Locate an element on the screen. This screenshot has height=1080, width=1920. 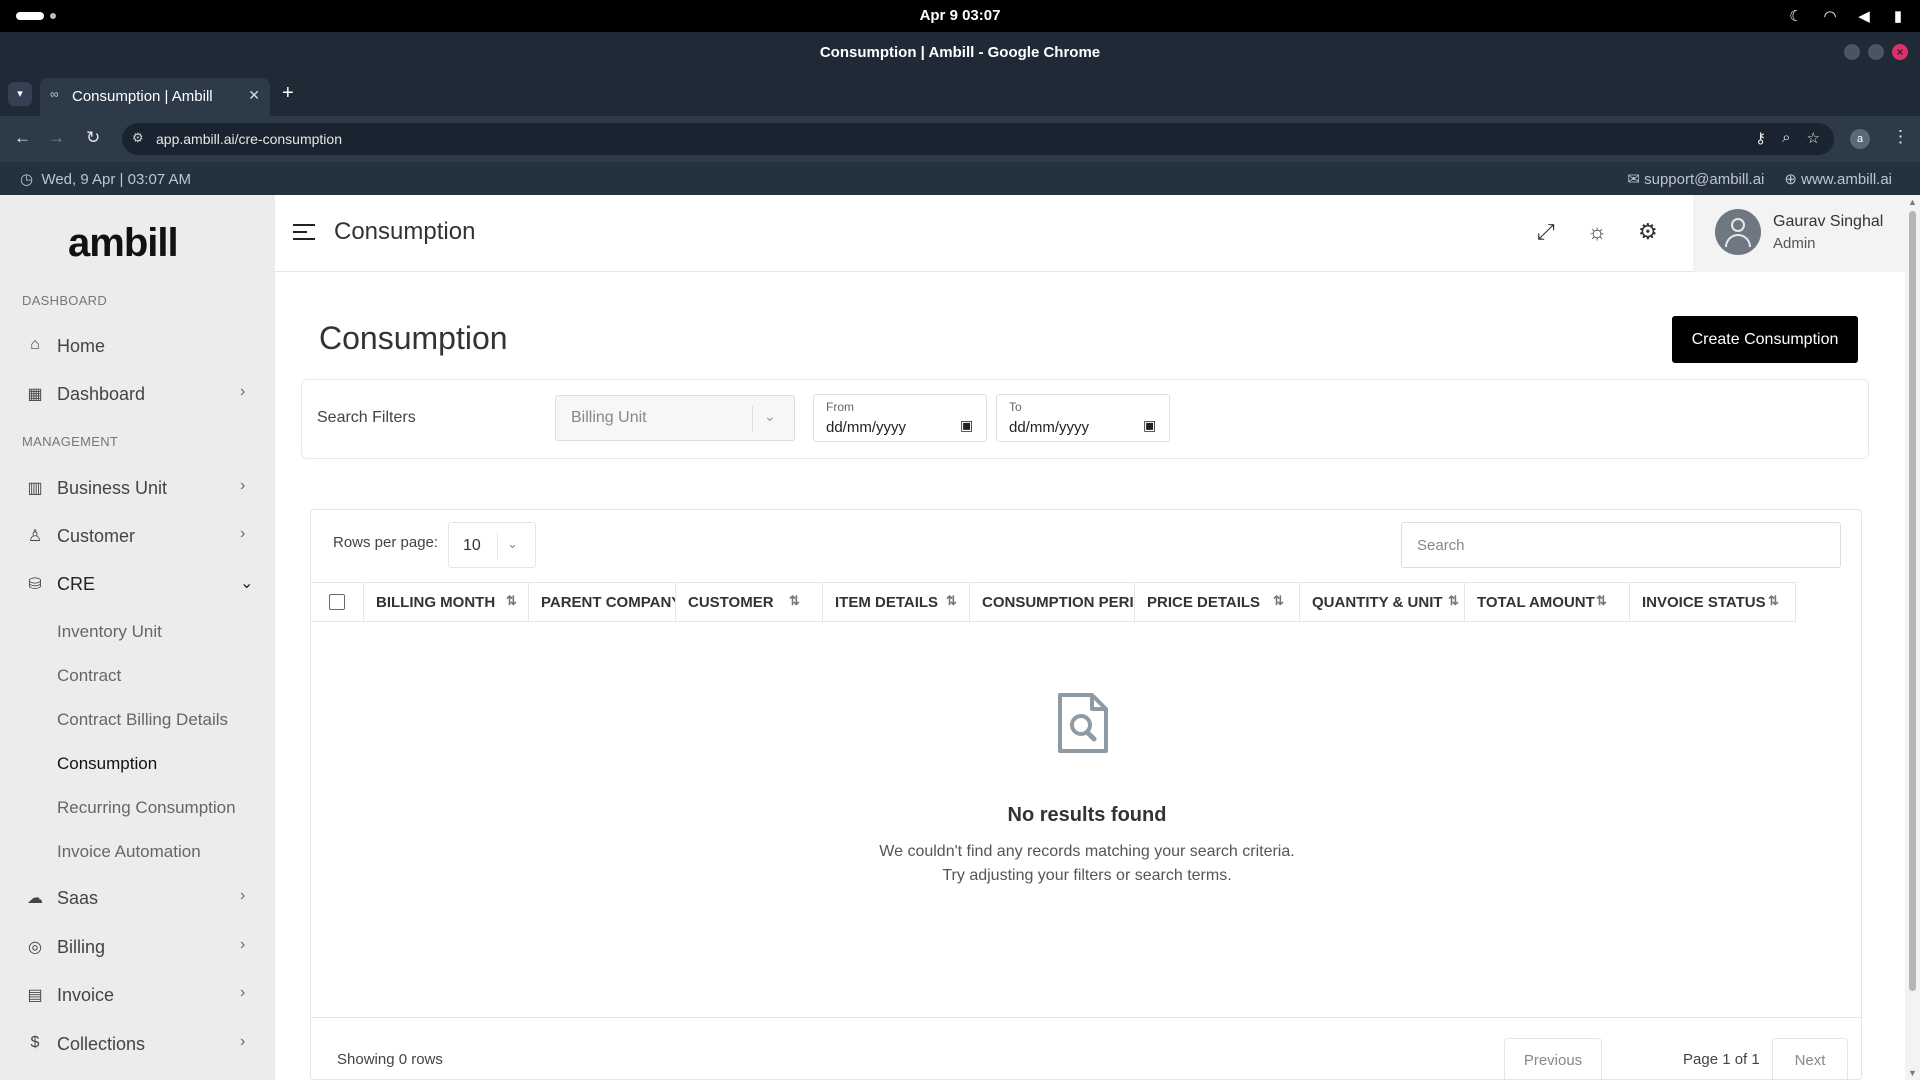
rows-per-page-label: Rows per page: is located at coordinates (386, 542).